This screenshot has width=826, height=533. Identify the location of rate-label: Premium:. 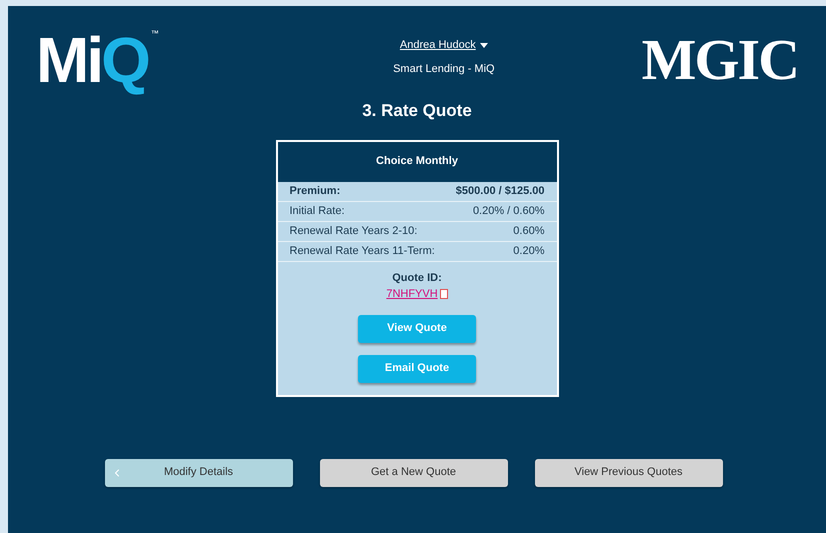
(315, 191).